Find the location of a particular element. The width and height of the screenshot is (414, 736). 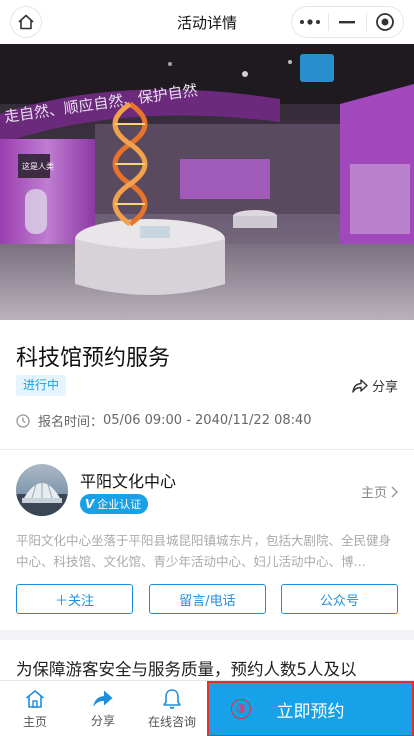

share-label: 分享 is located at coordinates (384, 387).